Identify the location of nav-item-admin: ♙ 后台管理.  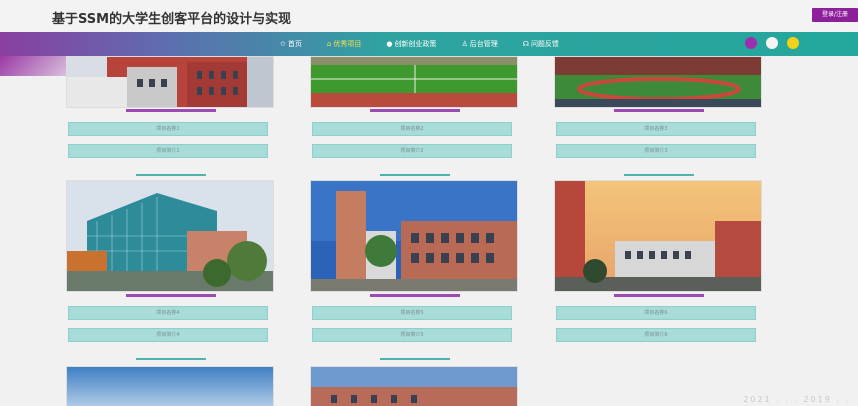
(479, 44).